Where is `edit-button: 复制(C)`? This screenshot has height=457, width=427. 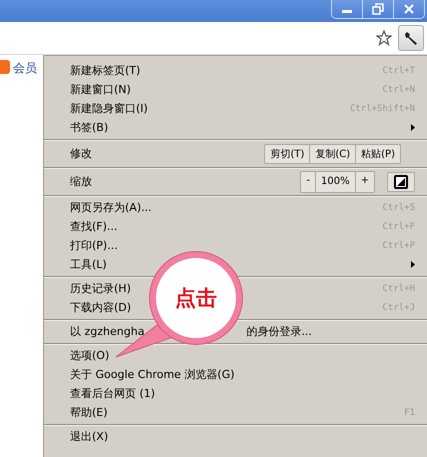 edit-button: 复制(C) is located at coordinates (332, 153).